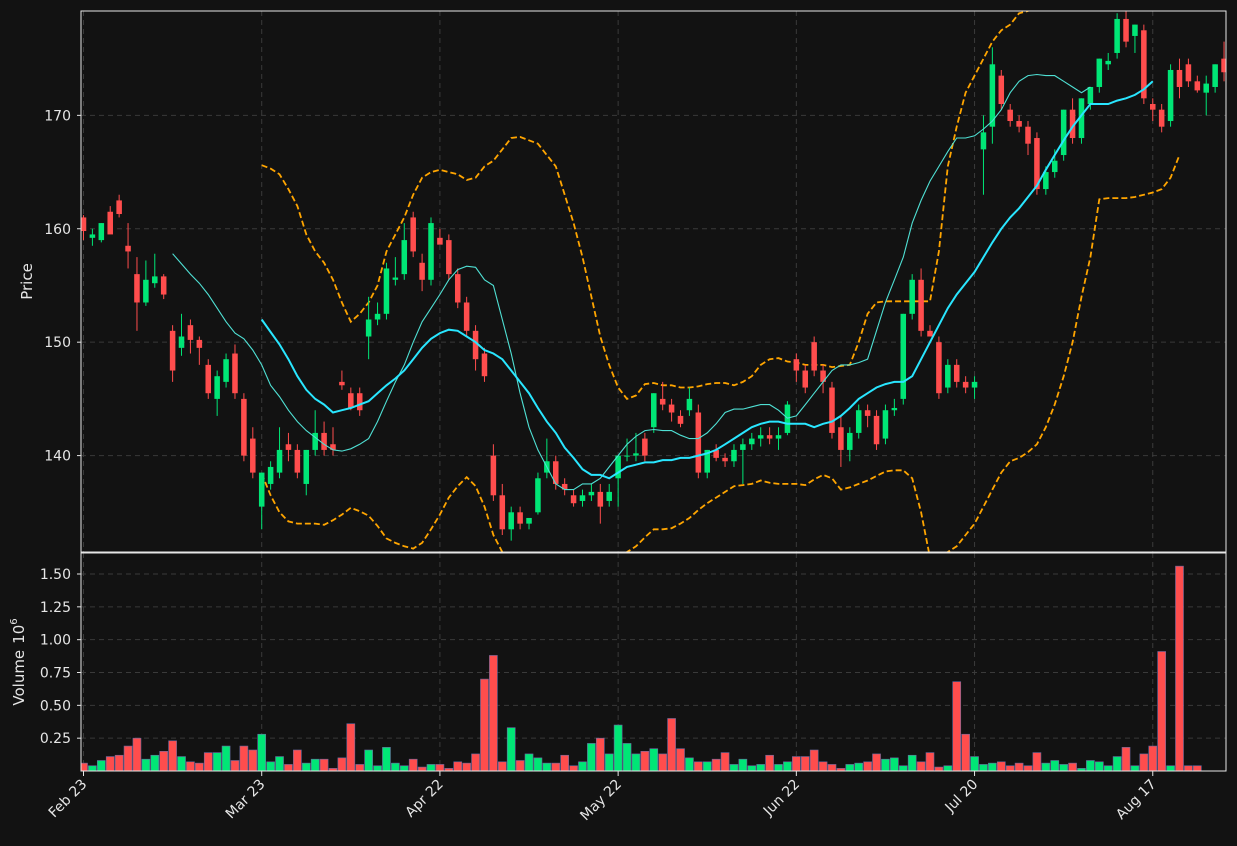  What do you see at coordinates (27, 281) in the screenshot?
I see `price-axis-title: Price` at bounding box center [27, 281].